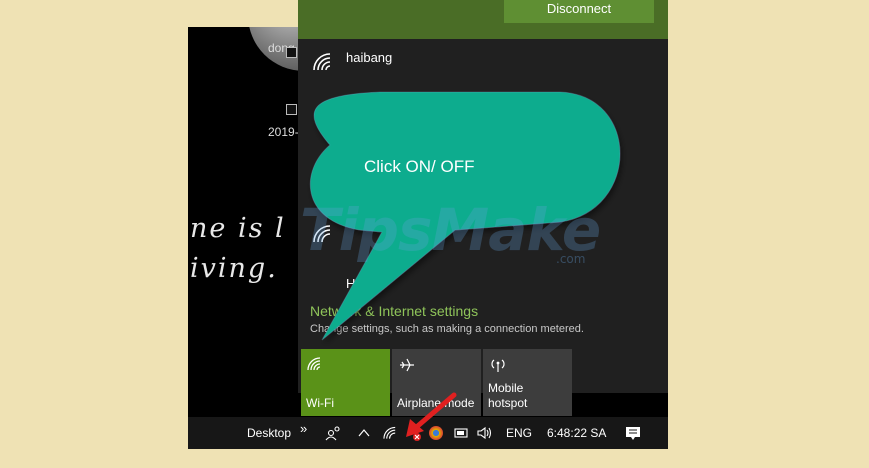 The height and width of the screenshot is (468, 869). What do you see at coordinates (506, 388) in the screenshot?
I see `hotspot-label-line1: Mobile` at bounding box center [506, 388].